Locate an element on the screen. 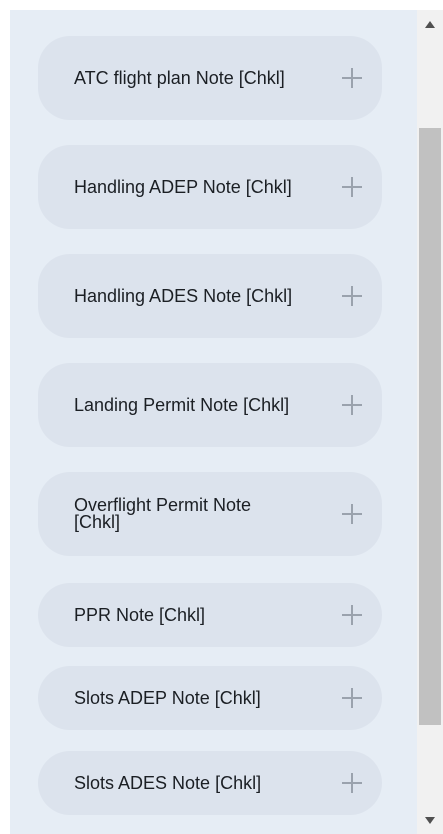  note-item-handling-adep: Handling ADEP Note [Chkl] is located at coordinates (210, 187).